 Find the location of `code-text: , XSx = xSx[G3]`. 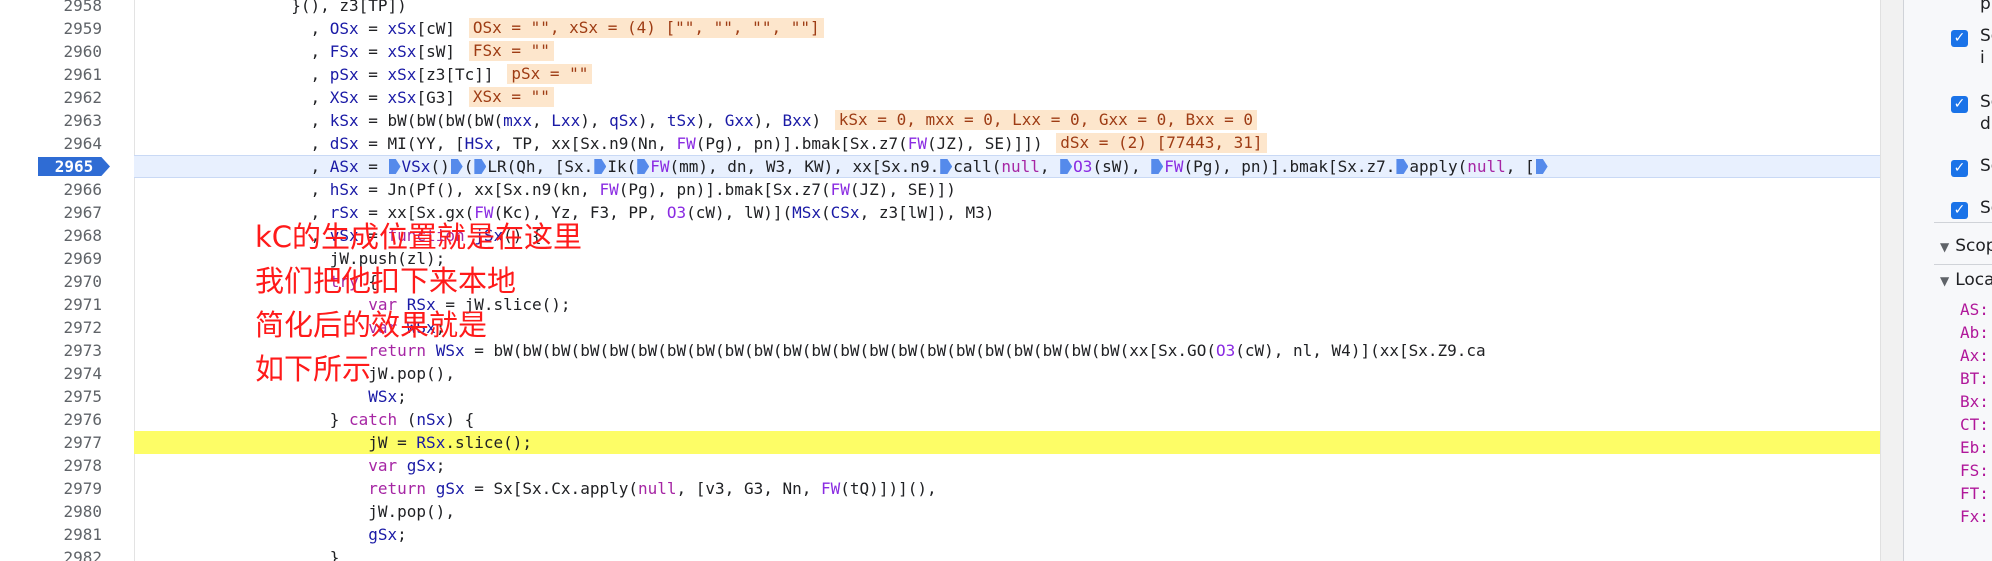

code-text: , XSx = xSx[G3] is located at coordinates (257, 97).